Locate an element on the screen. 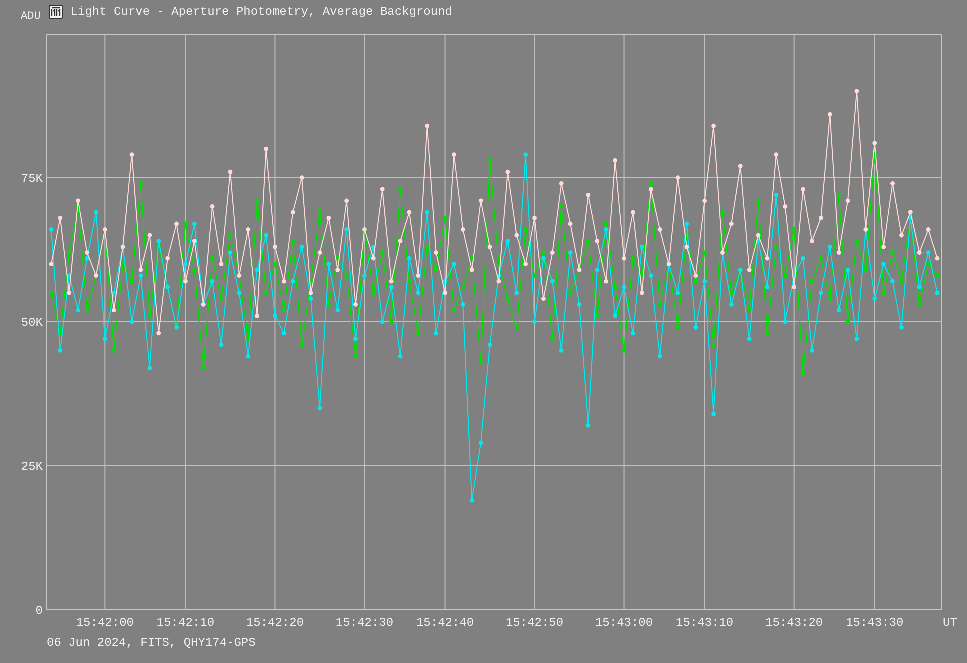 The width and height of the screenshot is (967, 663). y-tick-label: 0 is located at coordinates (39, 611).